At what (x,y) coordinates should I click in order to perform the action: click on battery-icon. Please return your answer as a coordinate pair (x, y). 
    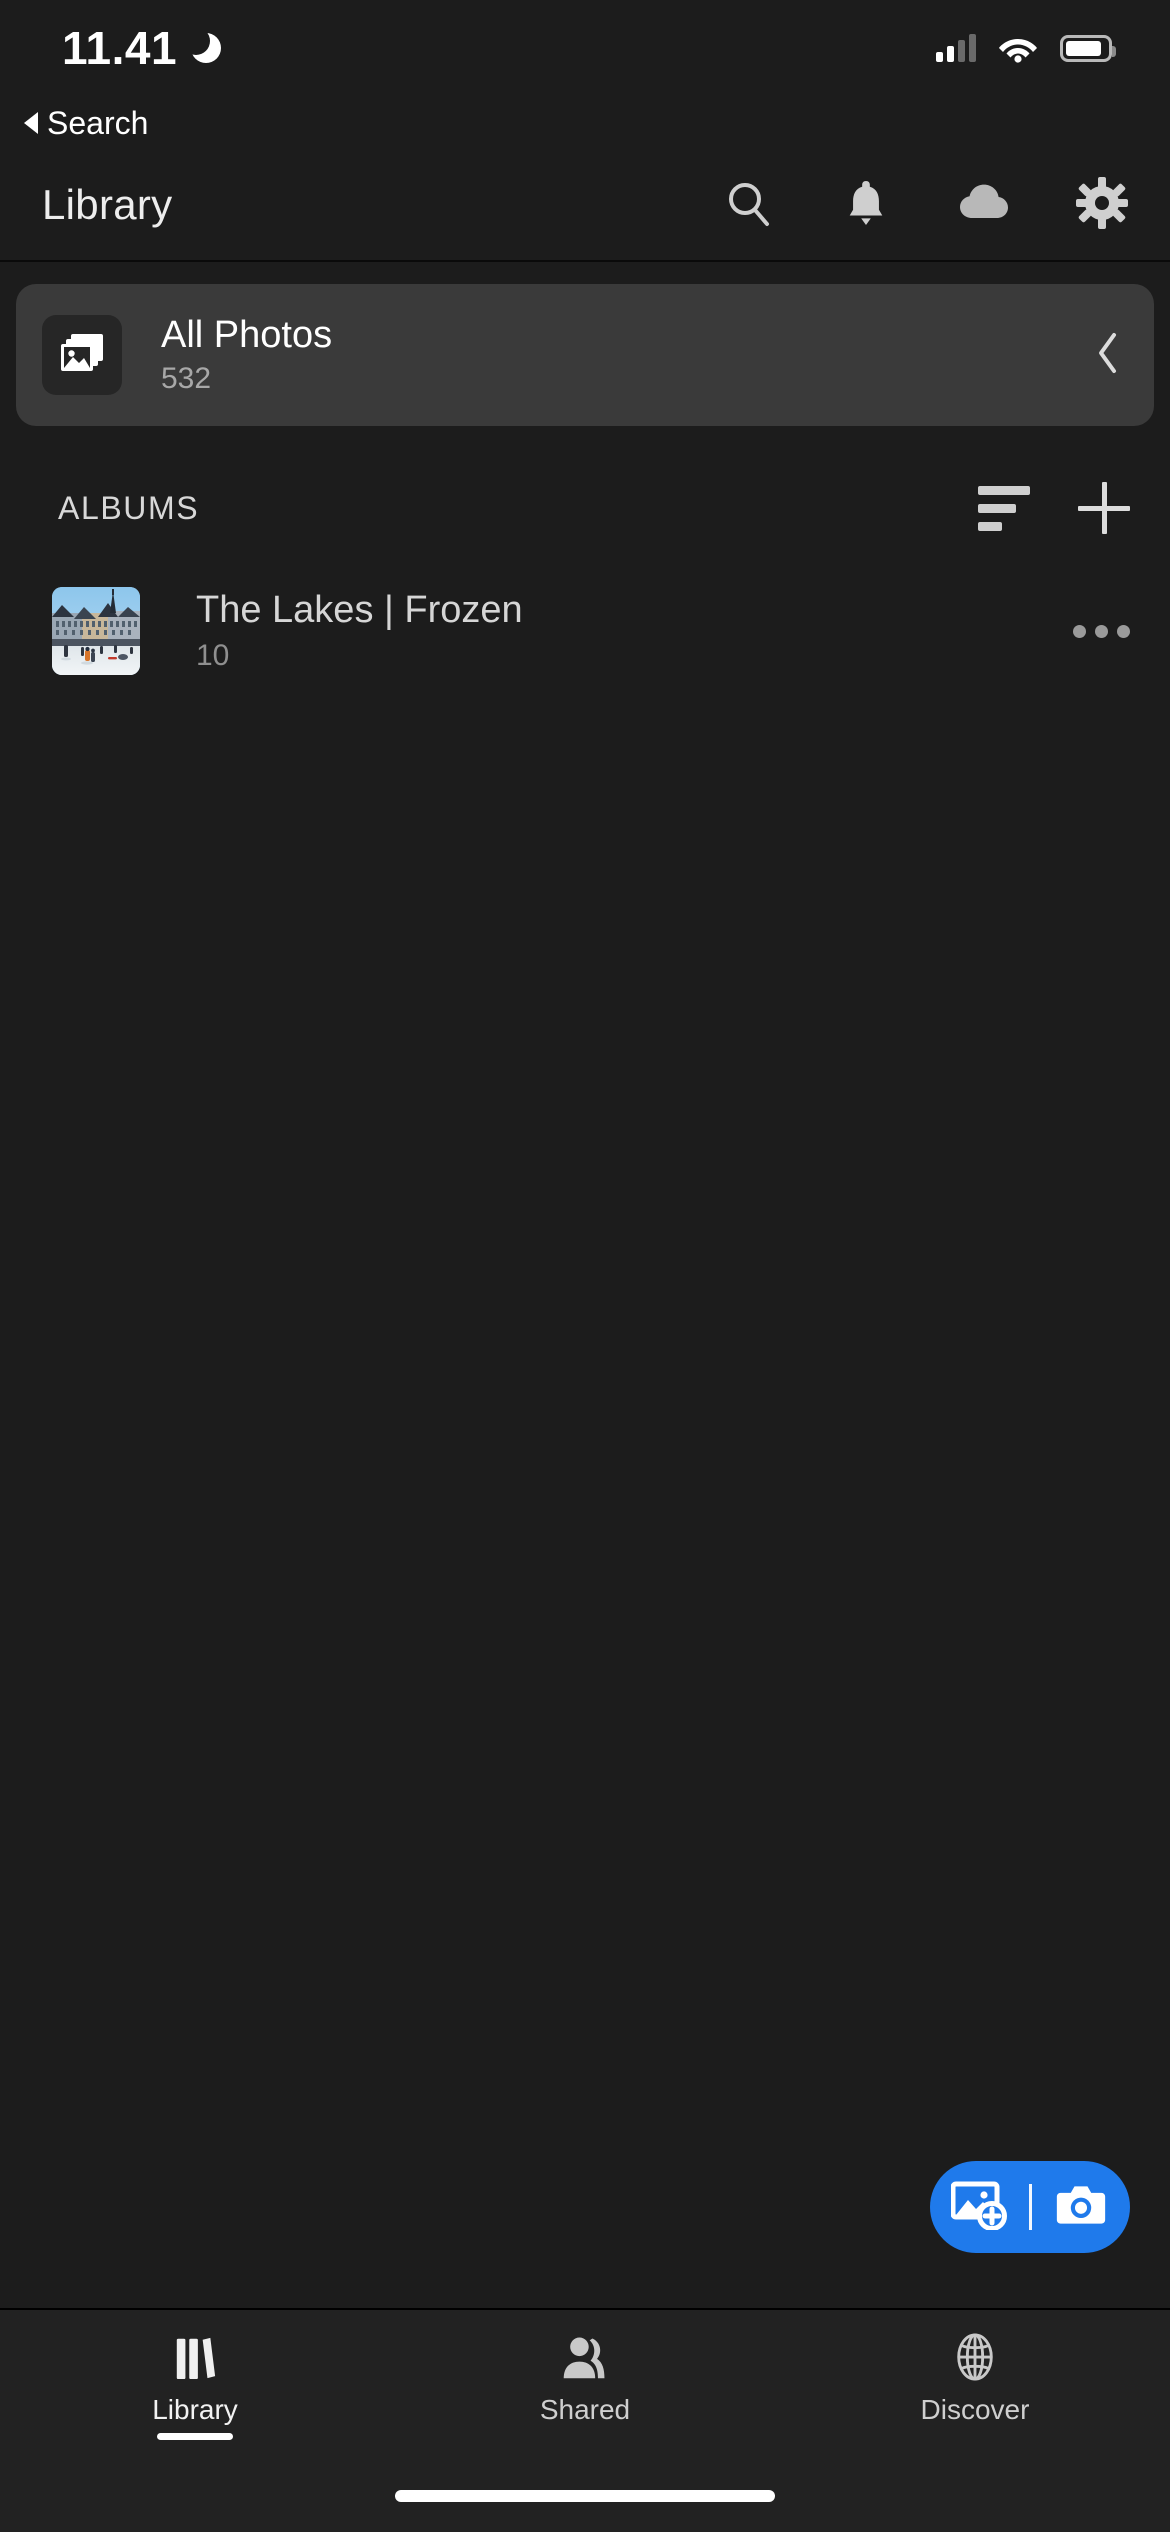
    Looking at the image, I should click on (1088, 48).